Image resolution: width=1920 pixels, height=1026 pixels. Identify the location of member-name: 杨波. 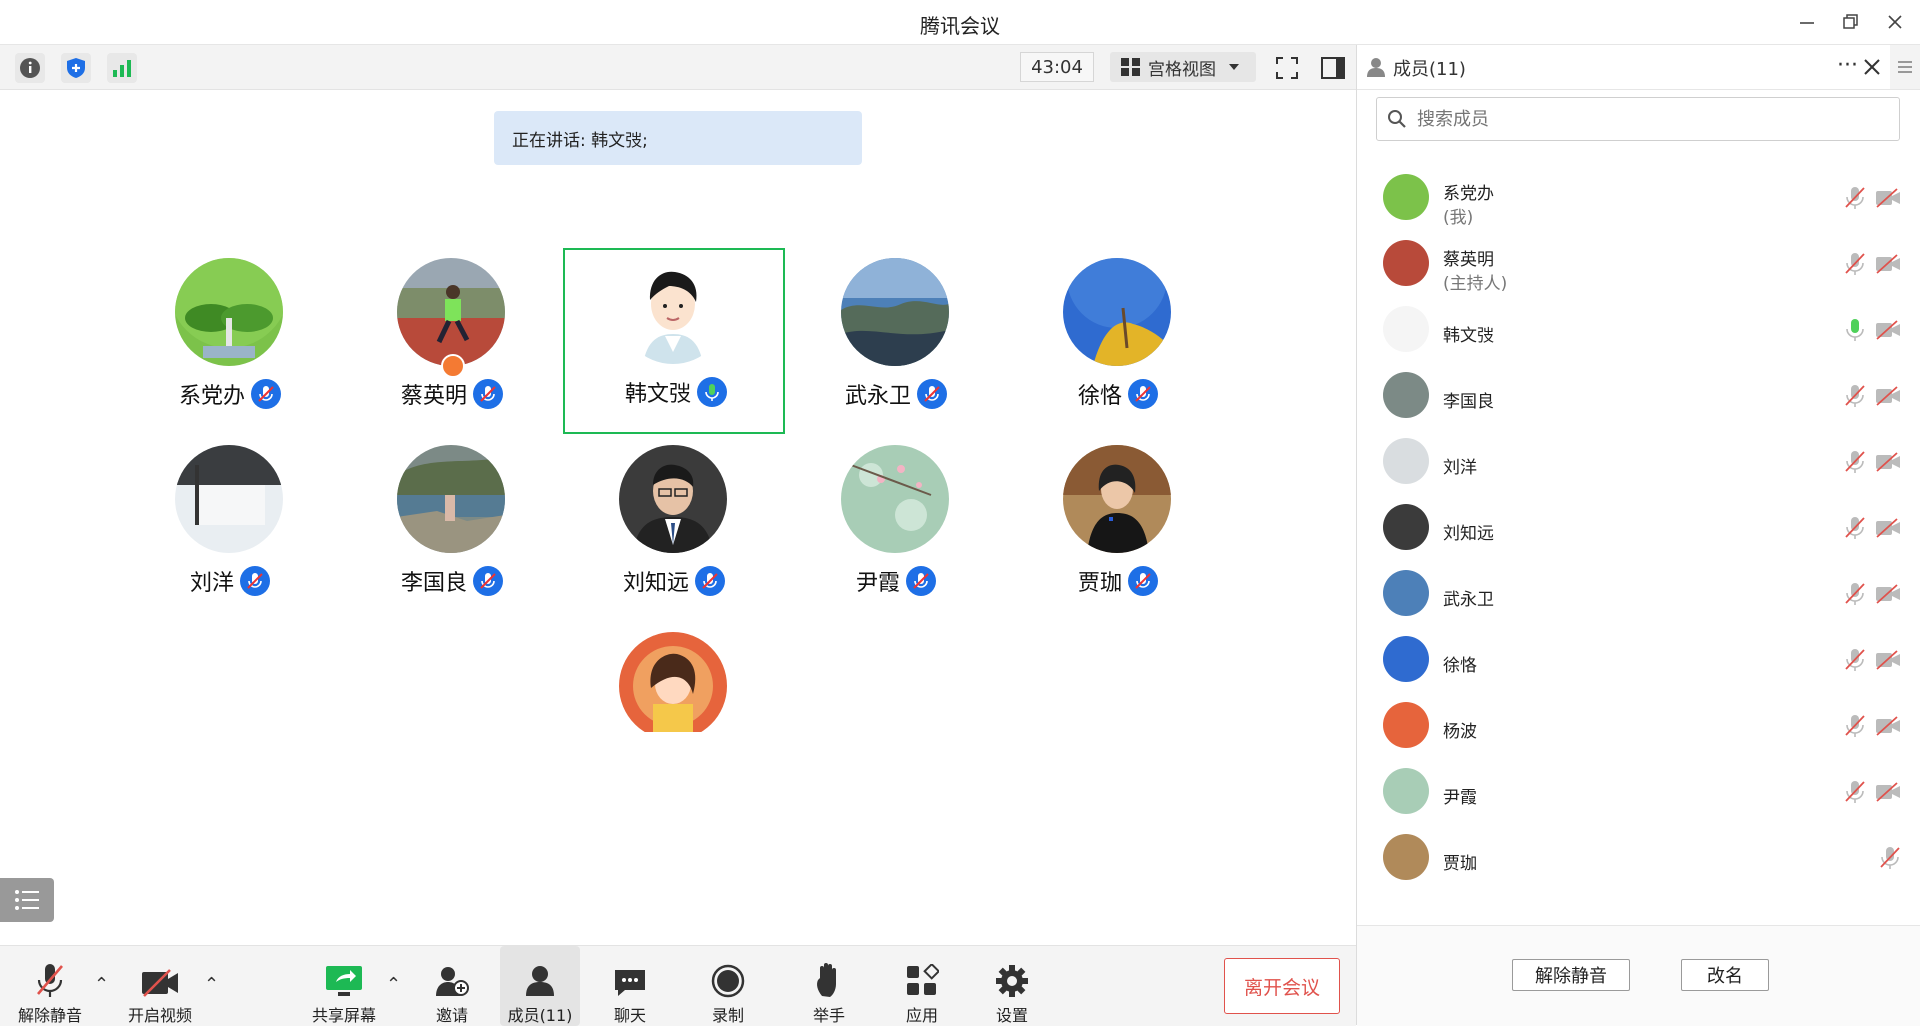
(1460, 732).